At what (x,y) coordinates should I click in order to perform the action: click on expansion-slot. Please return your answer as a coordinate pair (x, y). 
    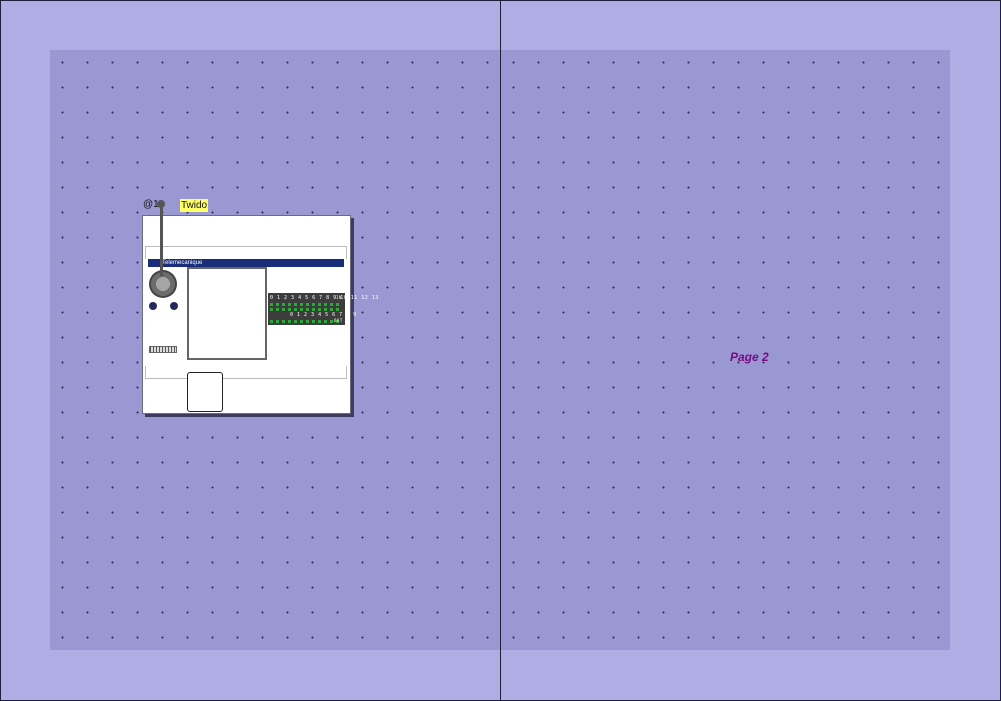
    Looking at the image, I should click on (163, 349).